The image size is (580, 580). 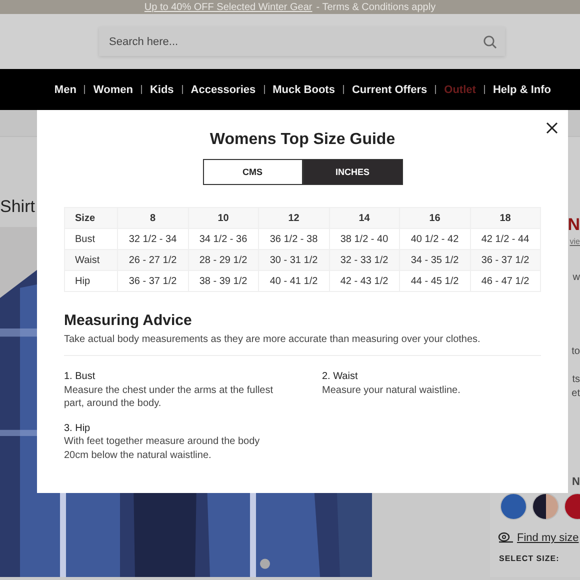 I want to click on advice-title: 2. Waist, so click(x=340, y=377).